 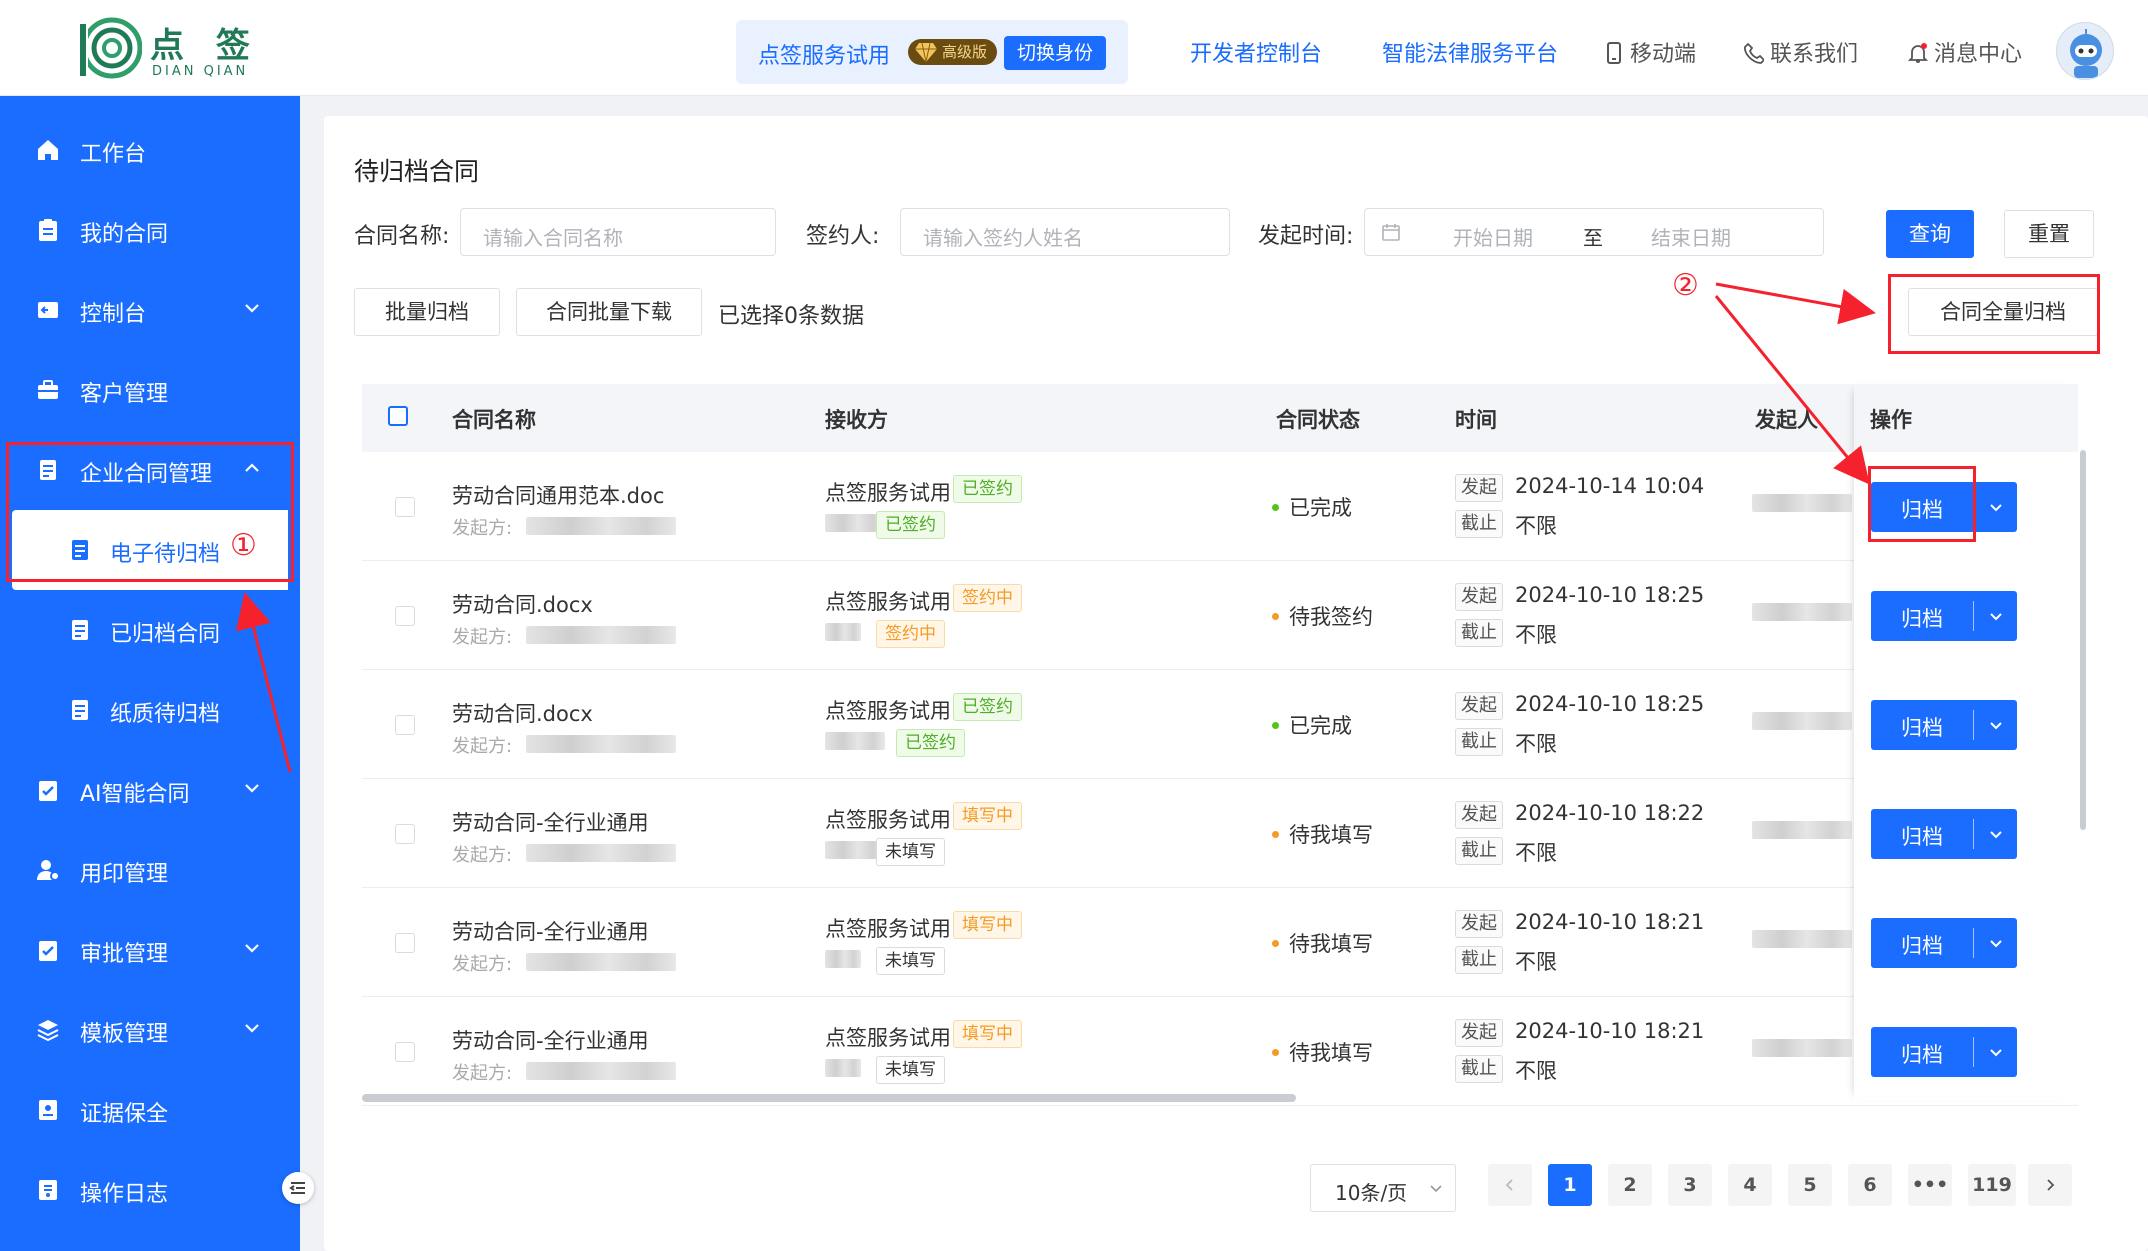 I want to click on sidebar-item-console: 控制台, so click(x=150, y=310).